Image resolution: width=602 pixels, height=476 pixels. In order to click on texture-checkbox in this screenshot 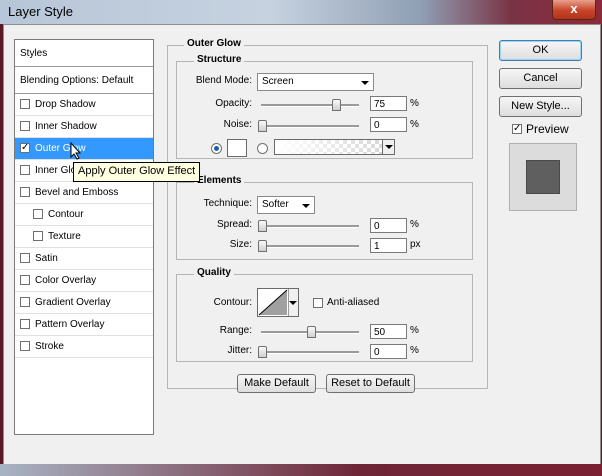, I will do `click(38, 236)`.